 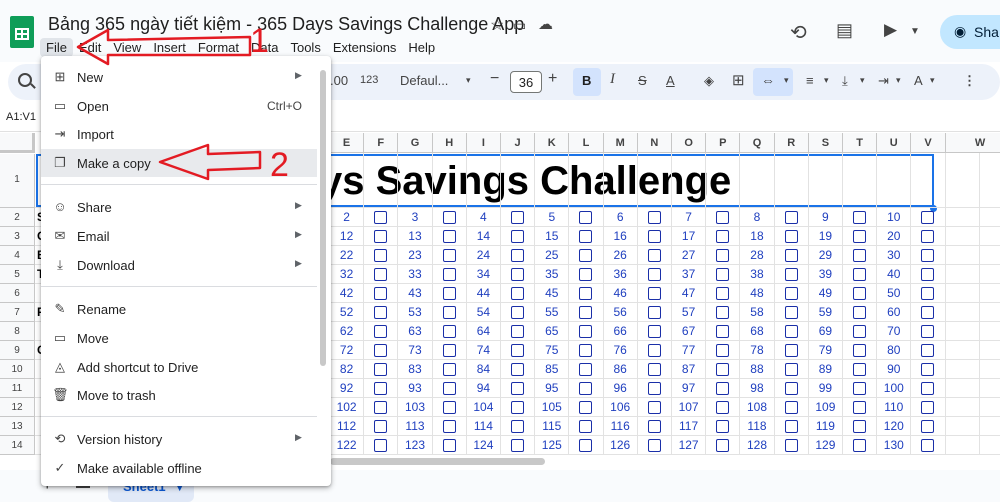 What do you see at coordinates (347, 143) in the screenshot?
I see `column-header: E` at bounding box center [347, 143].